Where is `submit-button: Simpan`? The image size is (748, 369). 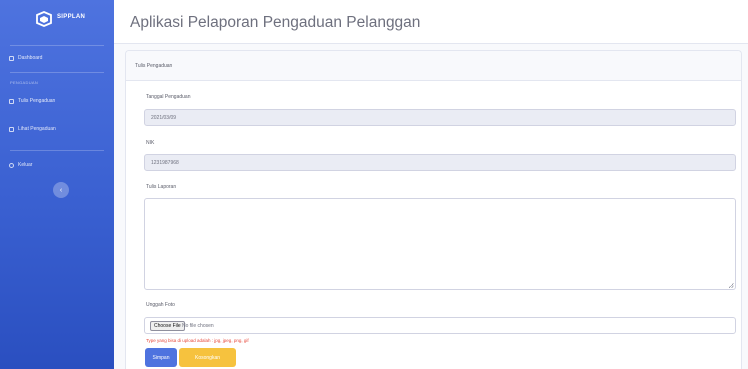 submit-button: Simpan is located at coordinates (161, 357).